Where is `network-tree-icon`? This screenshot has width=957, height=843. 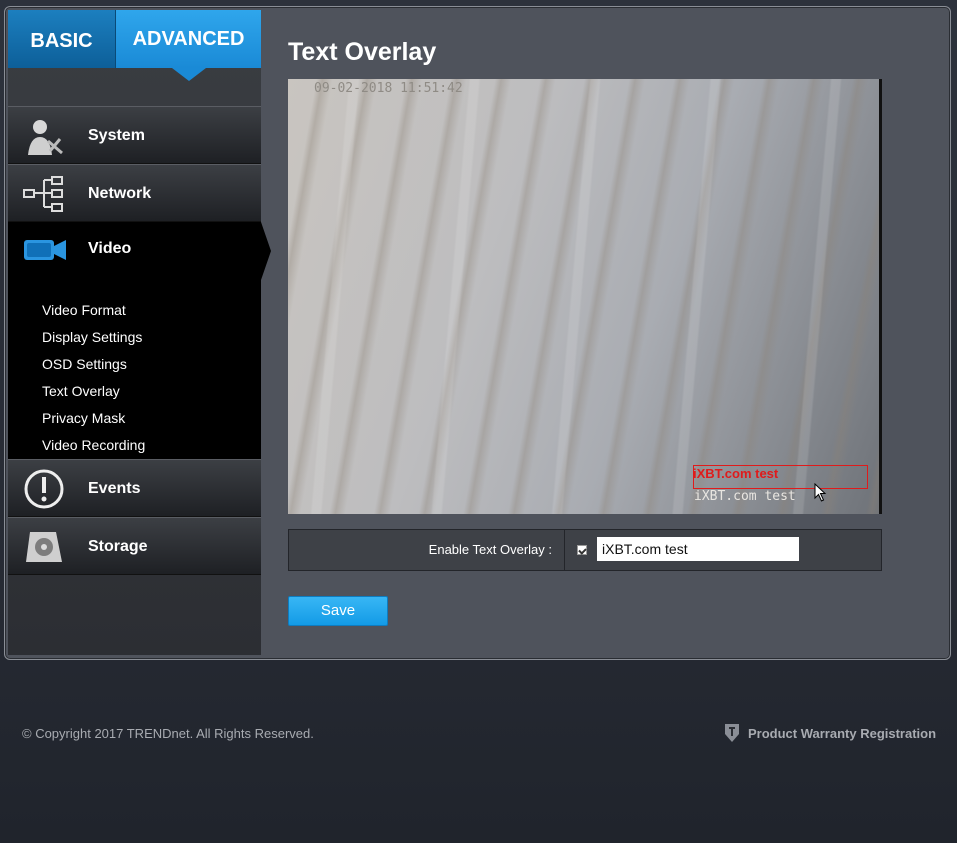 network-tree-icon is located at coordinates (43, 194).